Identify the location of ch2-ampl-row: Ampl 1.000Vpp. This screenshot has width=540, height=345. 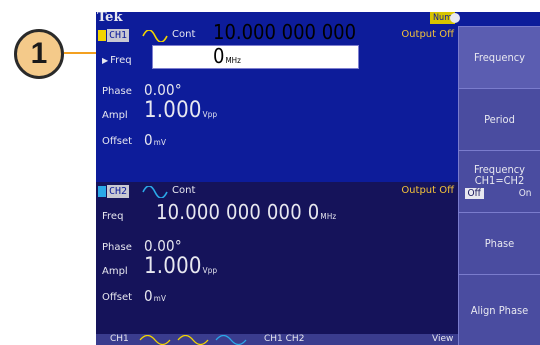
(277, 267).